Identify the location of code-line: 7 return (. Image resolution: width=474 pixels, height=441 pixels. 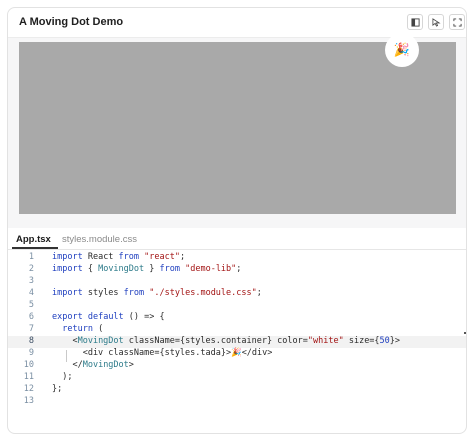
(237, 330).